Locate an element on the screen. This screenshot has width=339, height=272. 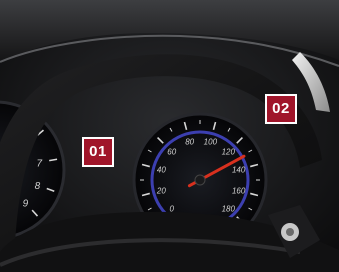
tach-tick-label: 8 is located at coordinates (38, 186).